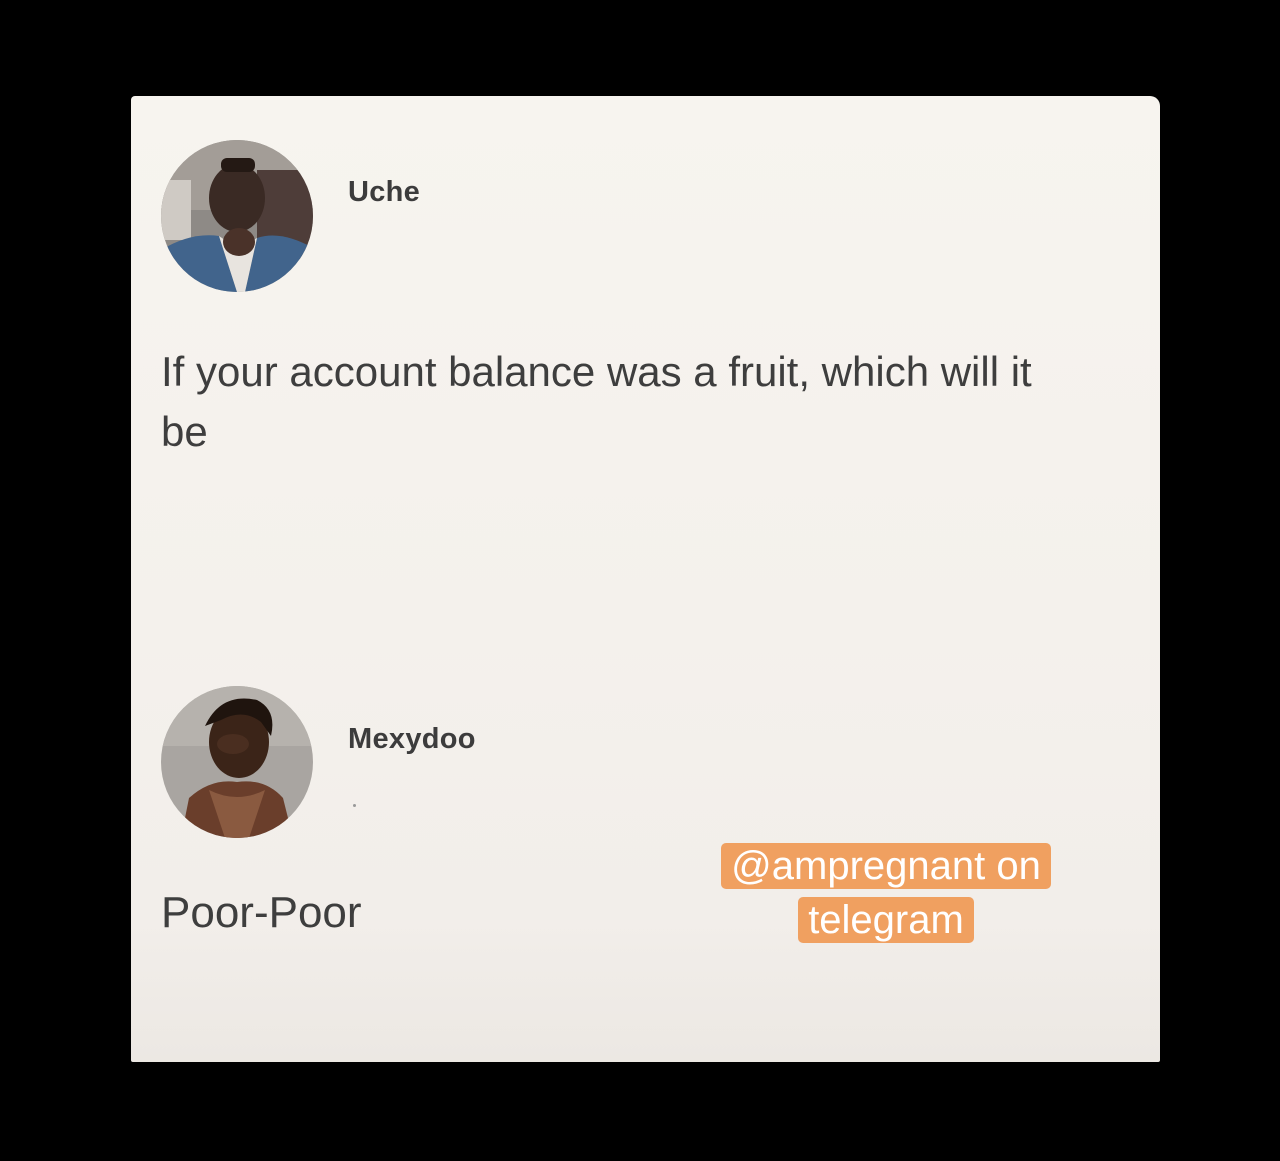 This screenshot has height=1161, width=1280. What do you see at coordinates (412, 739) in the screenshot?
I see `reply-author-name: Mexydoo` at bounding box center [412, 739].